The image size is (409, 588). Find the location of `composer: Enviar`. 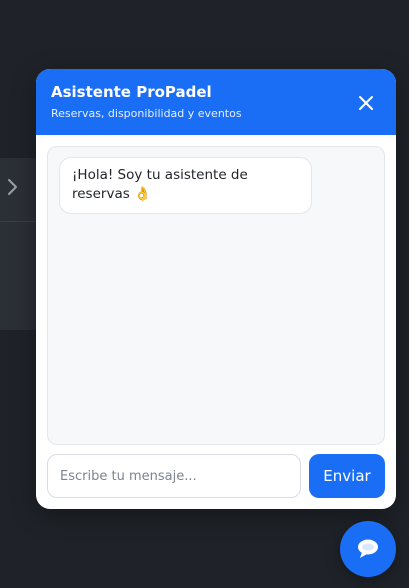

composer: Enviar is located at coordinates (216, 476).